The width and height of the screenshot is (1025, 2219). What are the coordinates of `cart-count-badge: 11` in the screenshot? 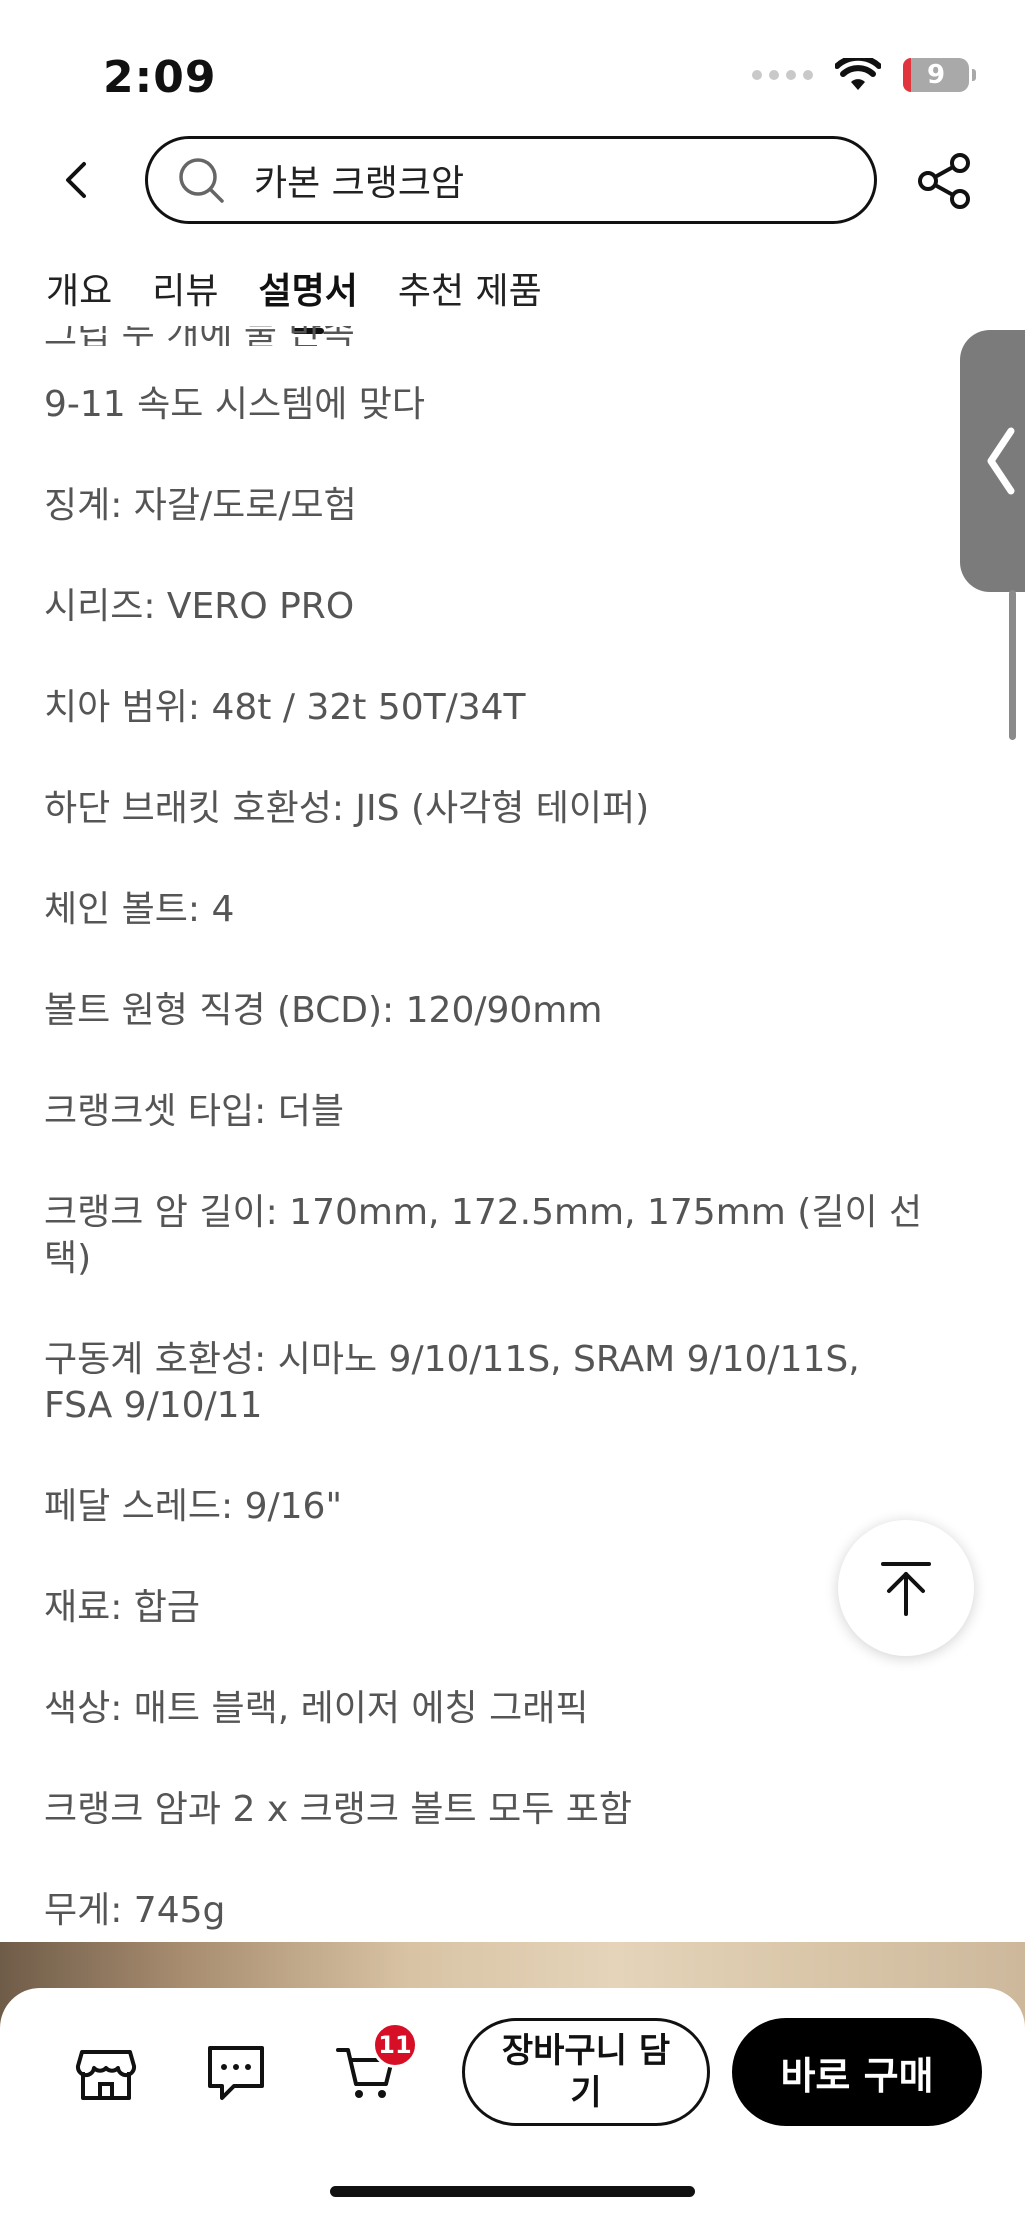 It's located at (395, 2045).